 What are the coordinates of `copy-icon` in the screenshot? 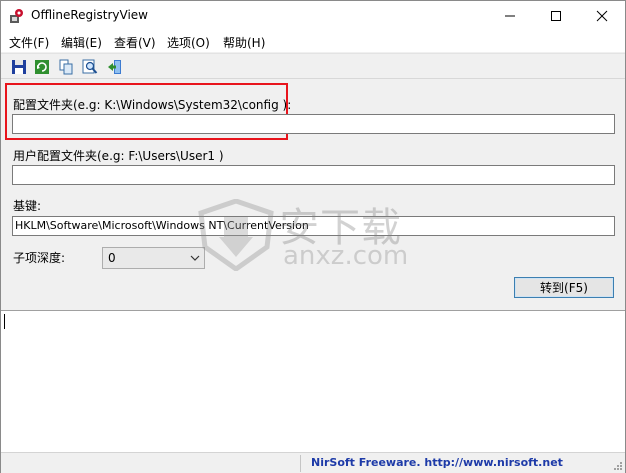 It's located at (66, 67).